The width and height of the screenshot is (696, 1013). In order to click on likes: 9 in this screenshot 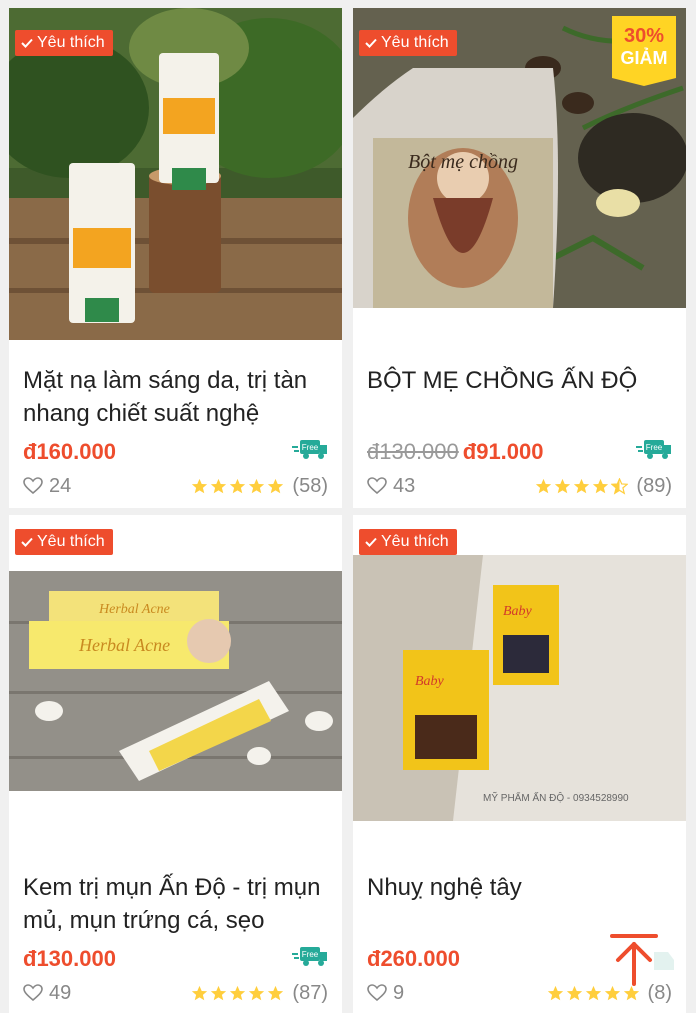, I will do `click(385, 993)`.